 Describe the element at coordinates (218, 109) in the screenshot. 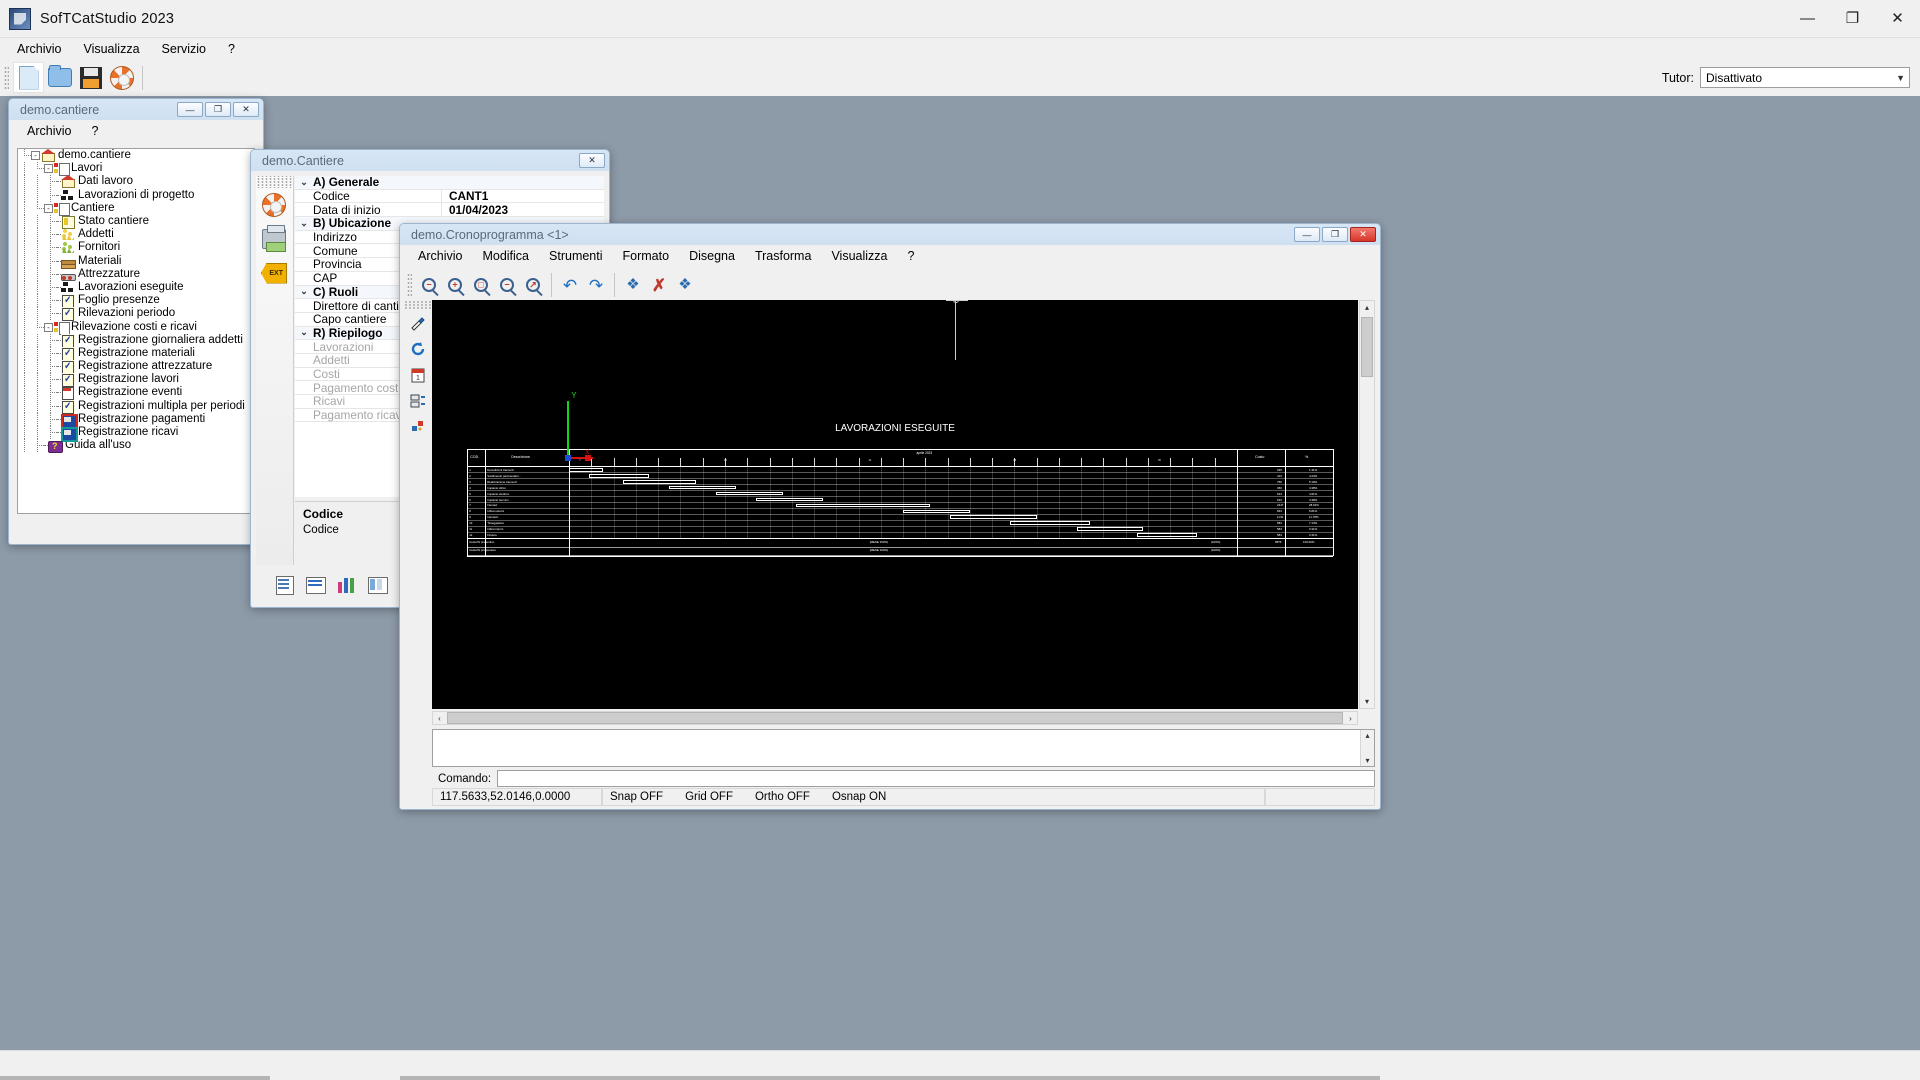

I see `tree-maximize-button: ❐` at that location.